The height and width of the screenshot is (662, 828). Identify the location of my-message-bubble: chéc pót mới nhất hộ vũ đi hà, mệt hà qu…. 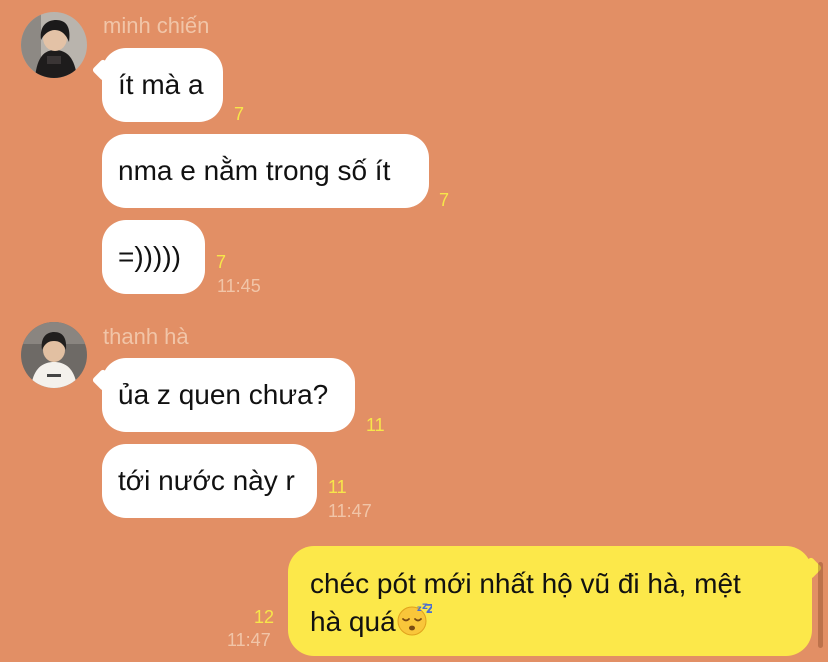
(550, 601).